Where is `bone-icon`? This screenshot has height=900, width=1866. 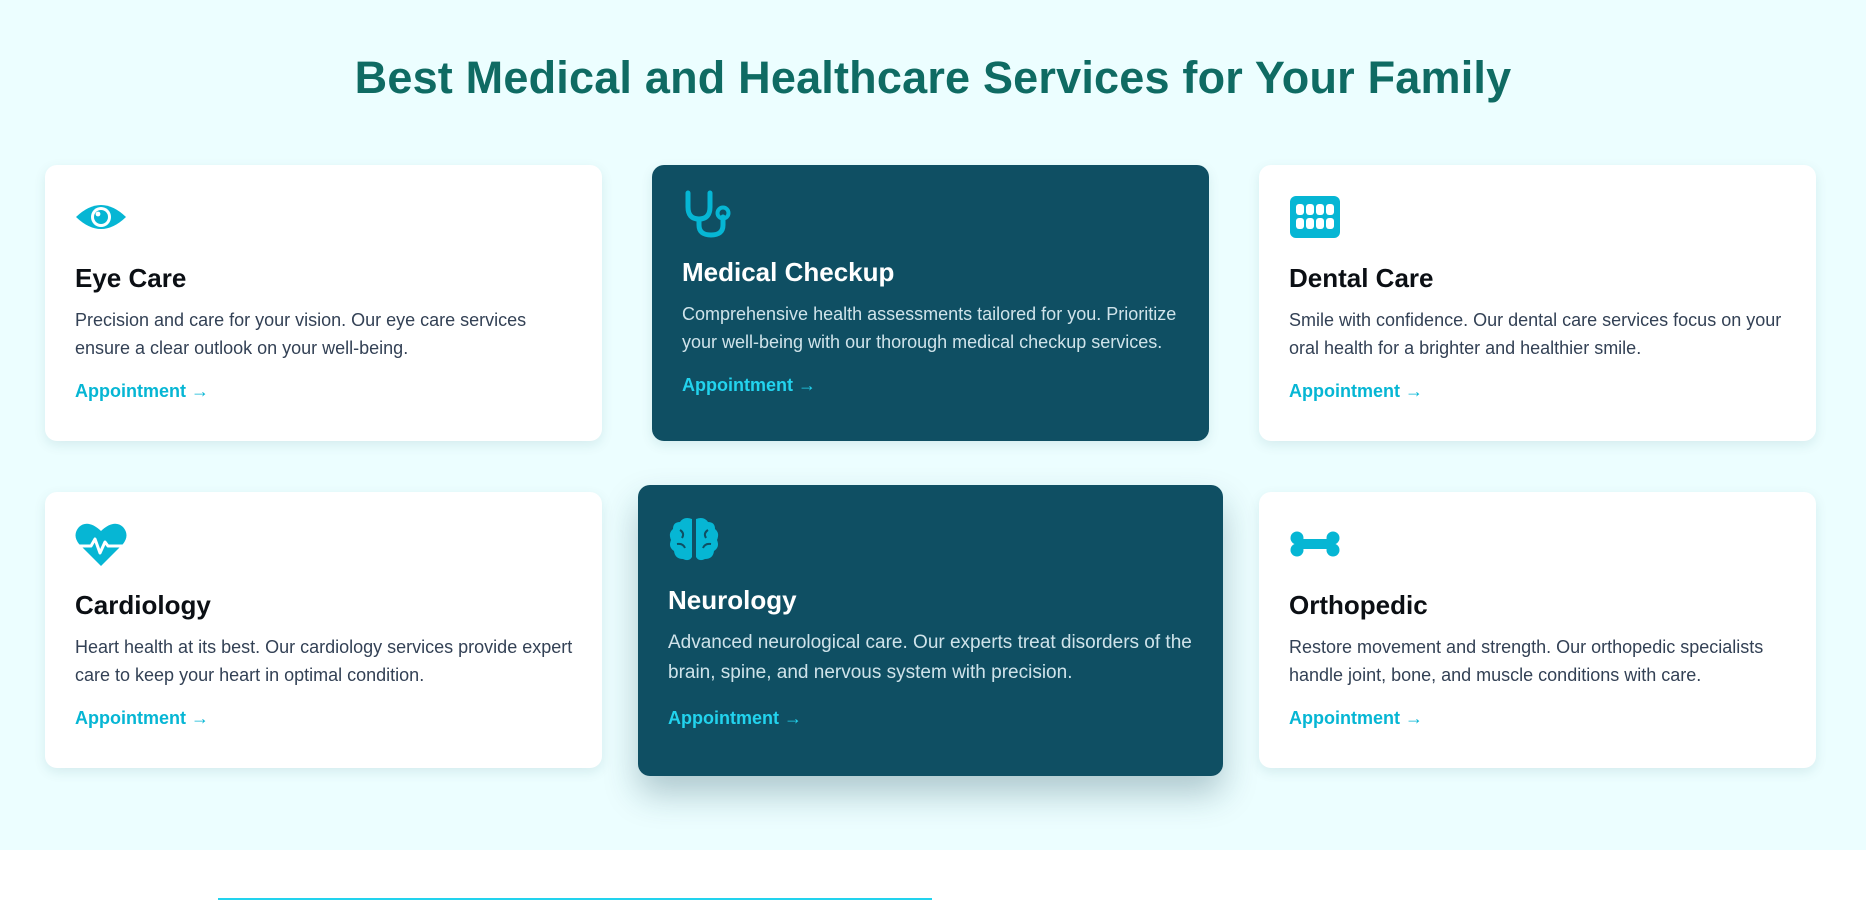 bone-icon is located at coordinates (1315, 544).